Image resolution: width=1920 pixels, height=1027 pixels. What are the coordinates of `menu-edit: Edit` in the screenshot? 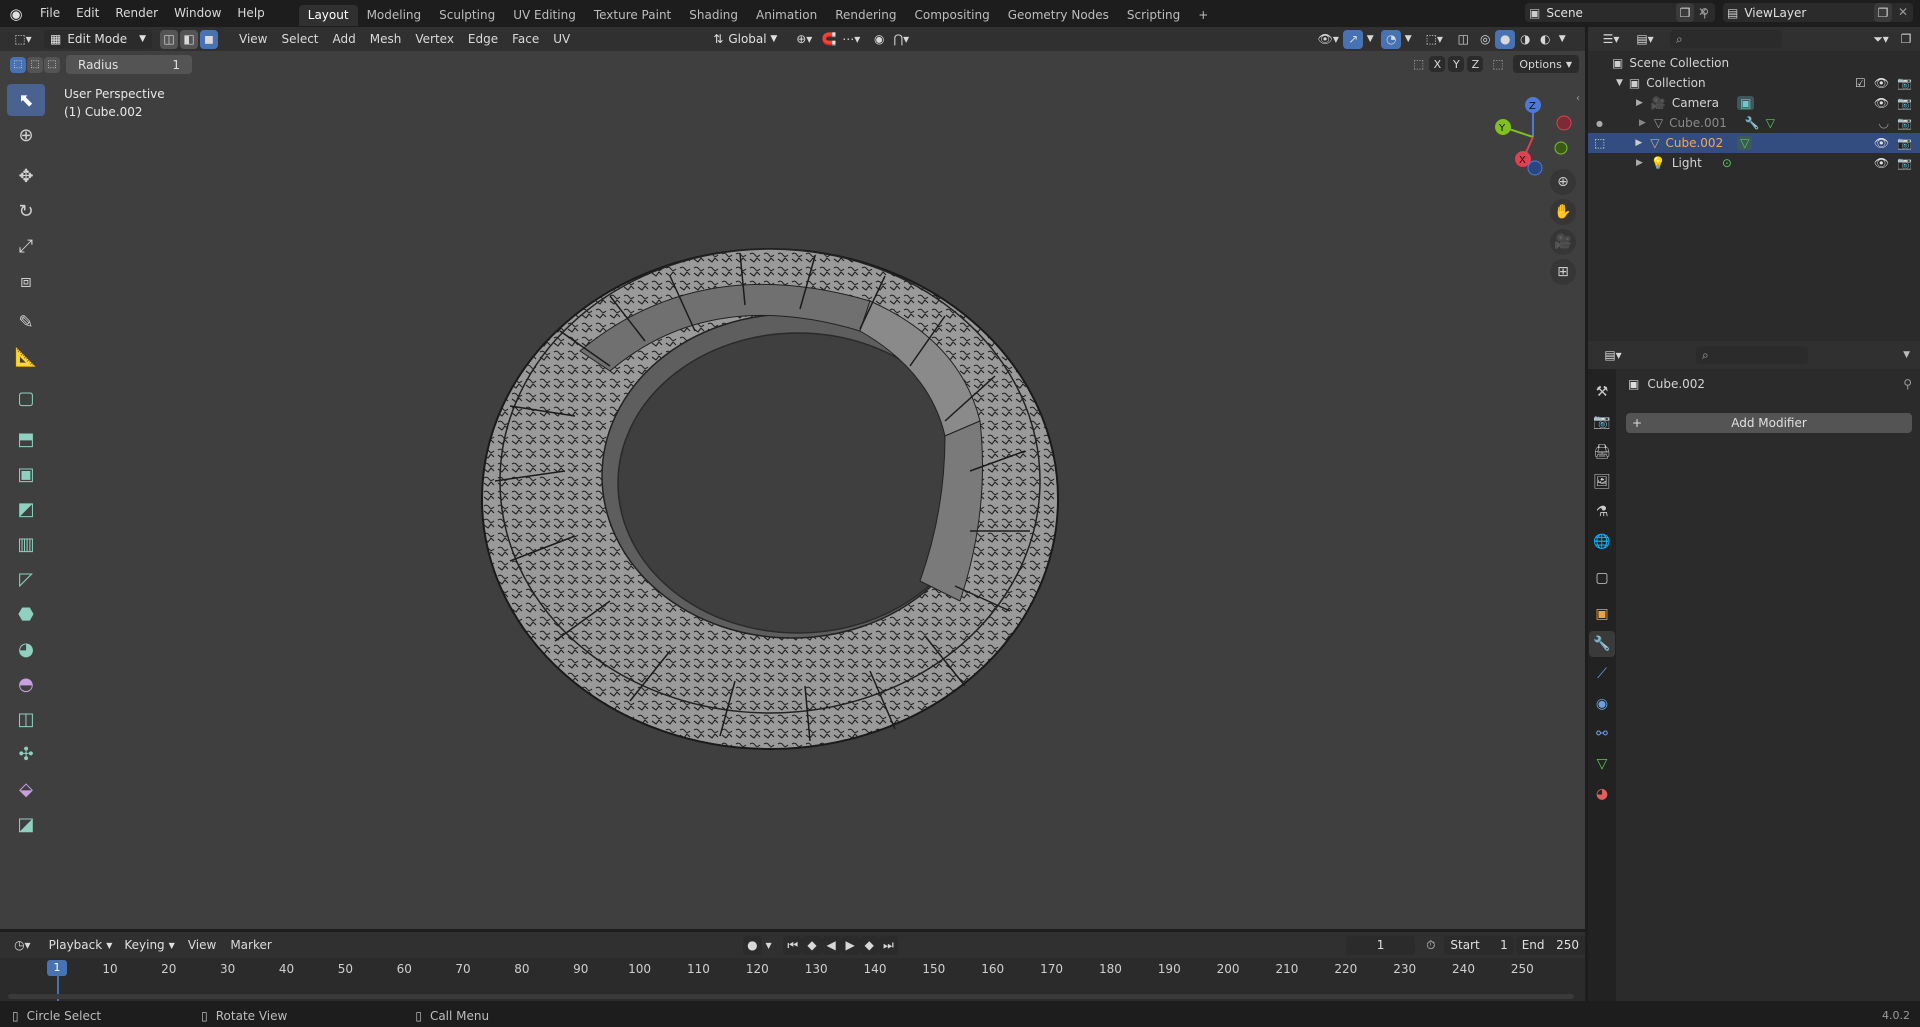 It's located at (87, 13).